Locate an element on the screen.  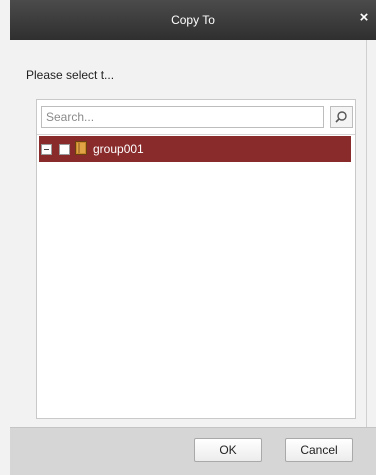
group-checkbox is located at coordinates (64, 149).